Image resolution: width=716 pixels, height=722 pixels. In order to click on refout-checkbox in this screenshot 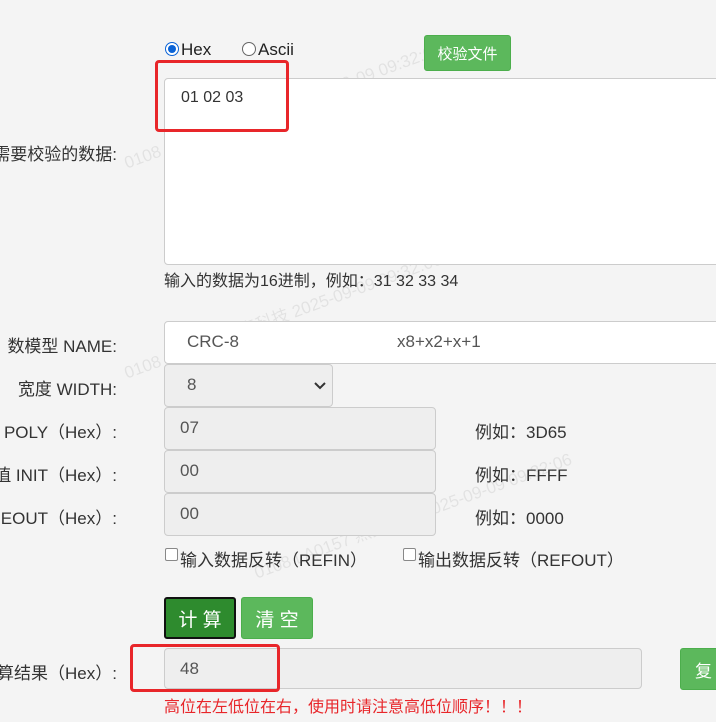, I will do `click(409, 554)`.